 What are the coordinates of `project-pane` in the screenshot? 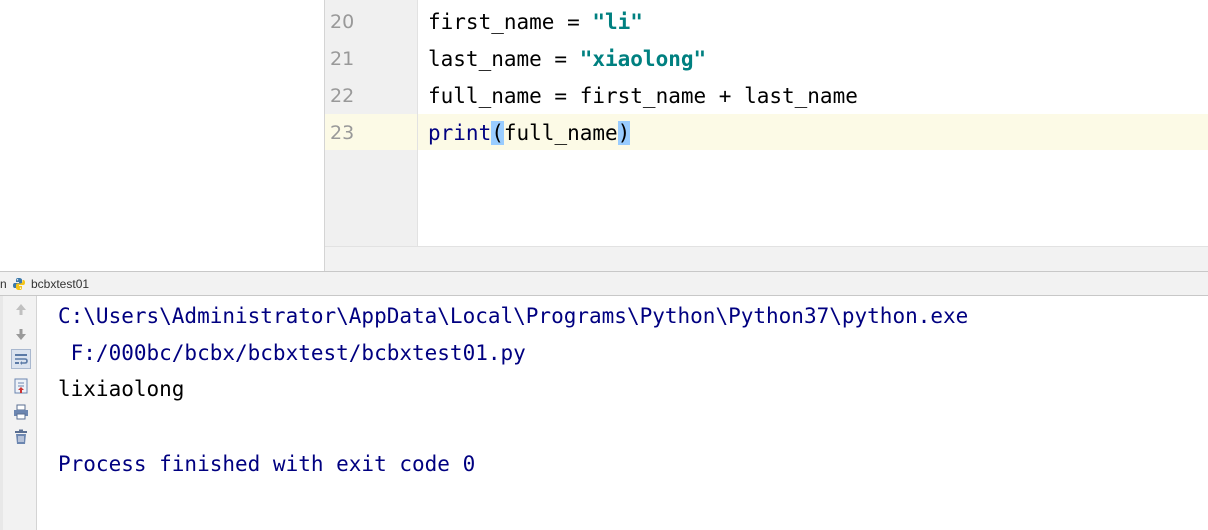 It's located at (162, 135).